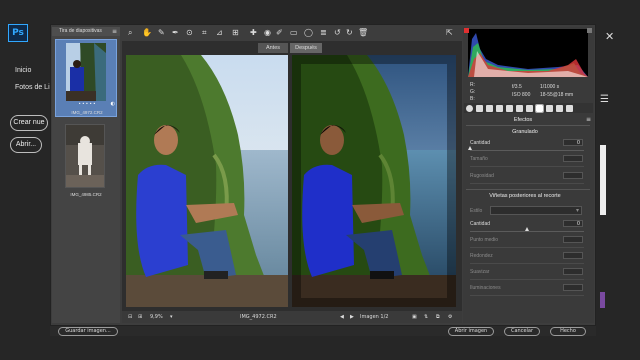 This screenshot has height=360, width=640. Describe the element at coordinates (573, 223) in the screenshot. I see `vignette-amount-value: 0` at that location.